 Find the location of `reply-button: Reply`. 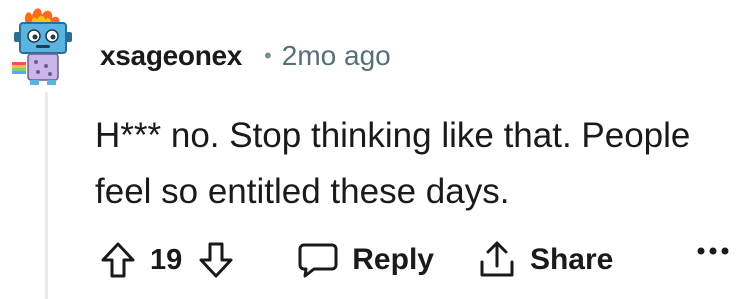

reply-button: Reply is located at coordinates (366, 260).